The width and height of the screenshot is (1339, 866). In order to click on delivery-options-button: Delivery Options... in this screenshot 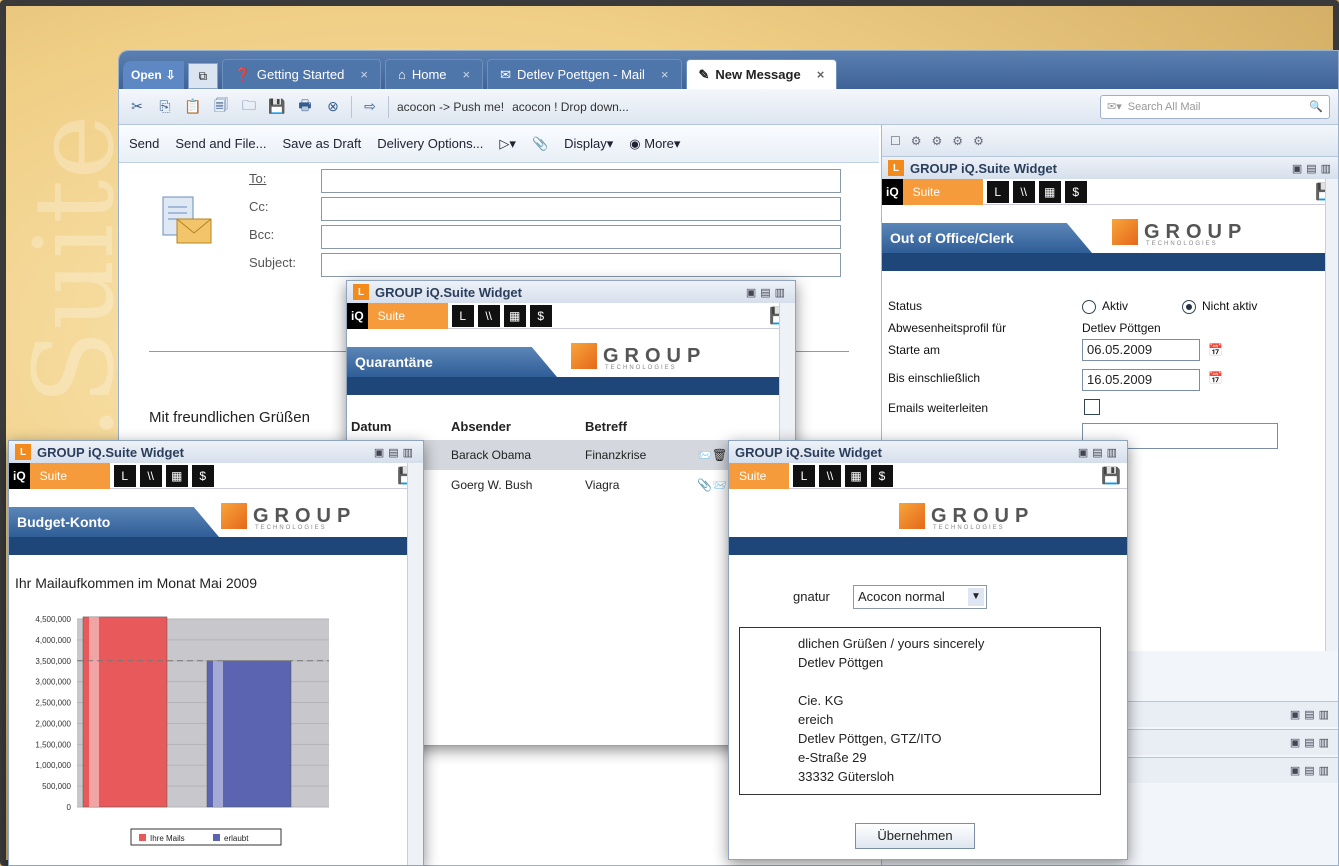, I will do `click(430, 143)`.